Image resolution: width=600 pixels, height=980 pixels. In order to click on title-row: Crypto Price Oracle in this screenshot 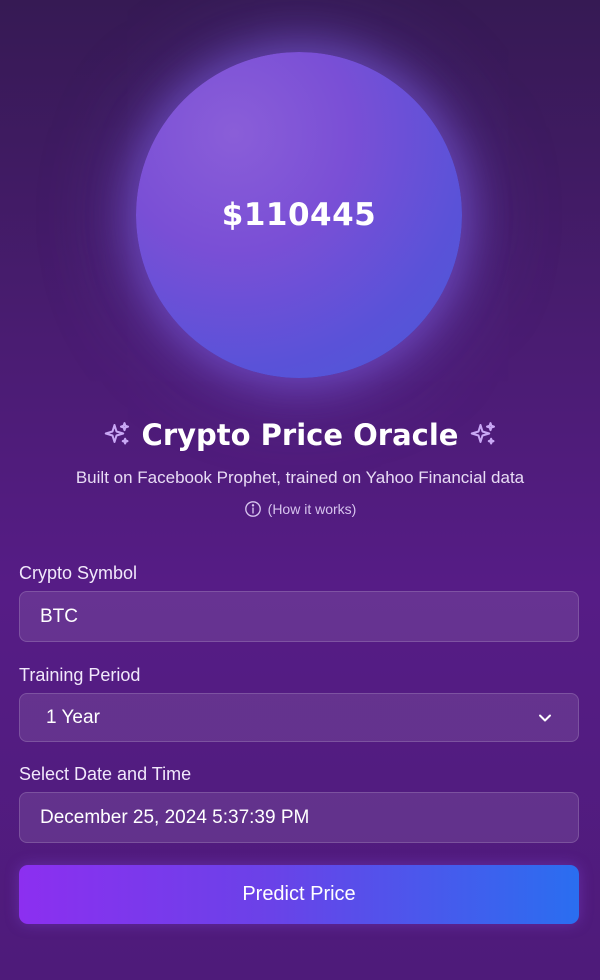, I will do `click(300, 435)`.